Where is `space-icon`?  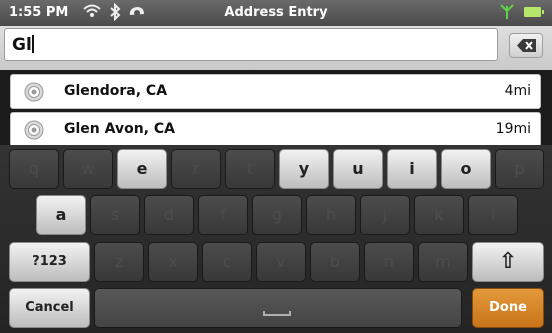
space-icon is located at coordinates (277, 313).